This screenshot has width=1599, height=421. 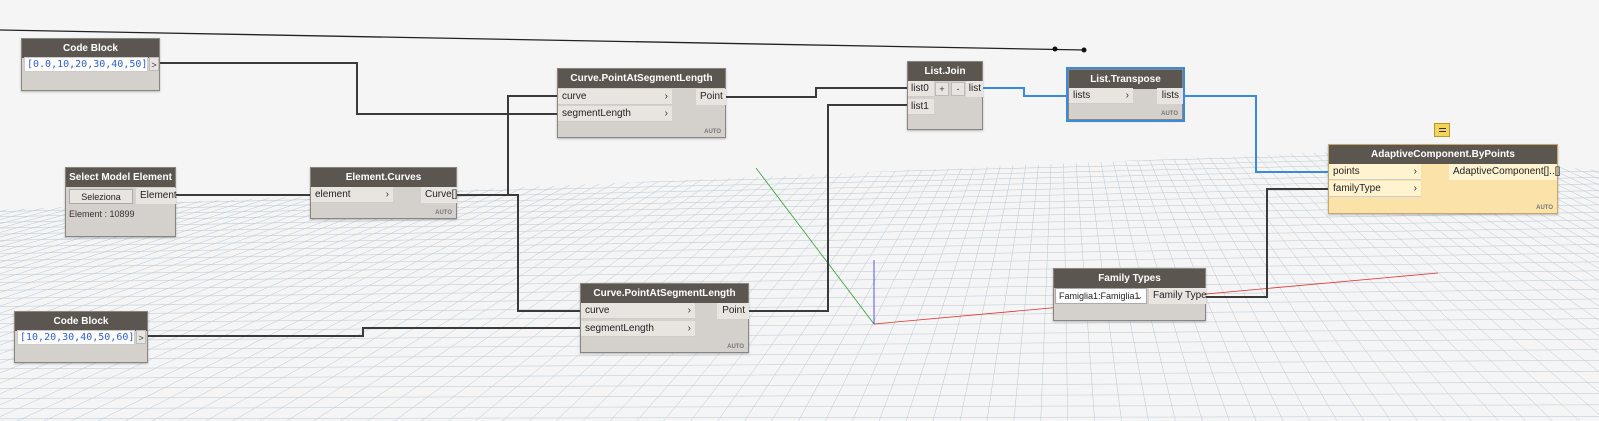 I want to click on input-port-lists: lists ›, so click(x=1101, y=96).